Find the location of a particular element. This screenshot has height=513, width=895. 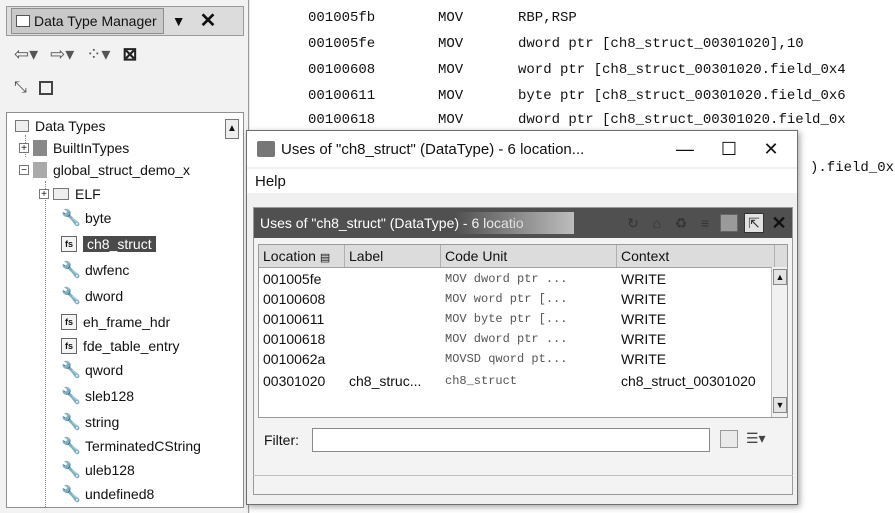

archive-menu-icon: ⁘▾ is located at coordinates (98, 54).